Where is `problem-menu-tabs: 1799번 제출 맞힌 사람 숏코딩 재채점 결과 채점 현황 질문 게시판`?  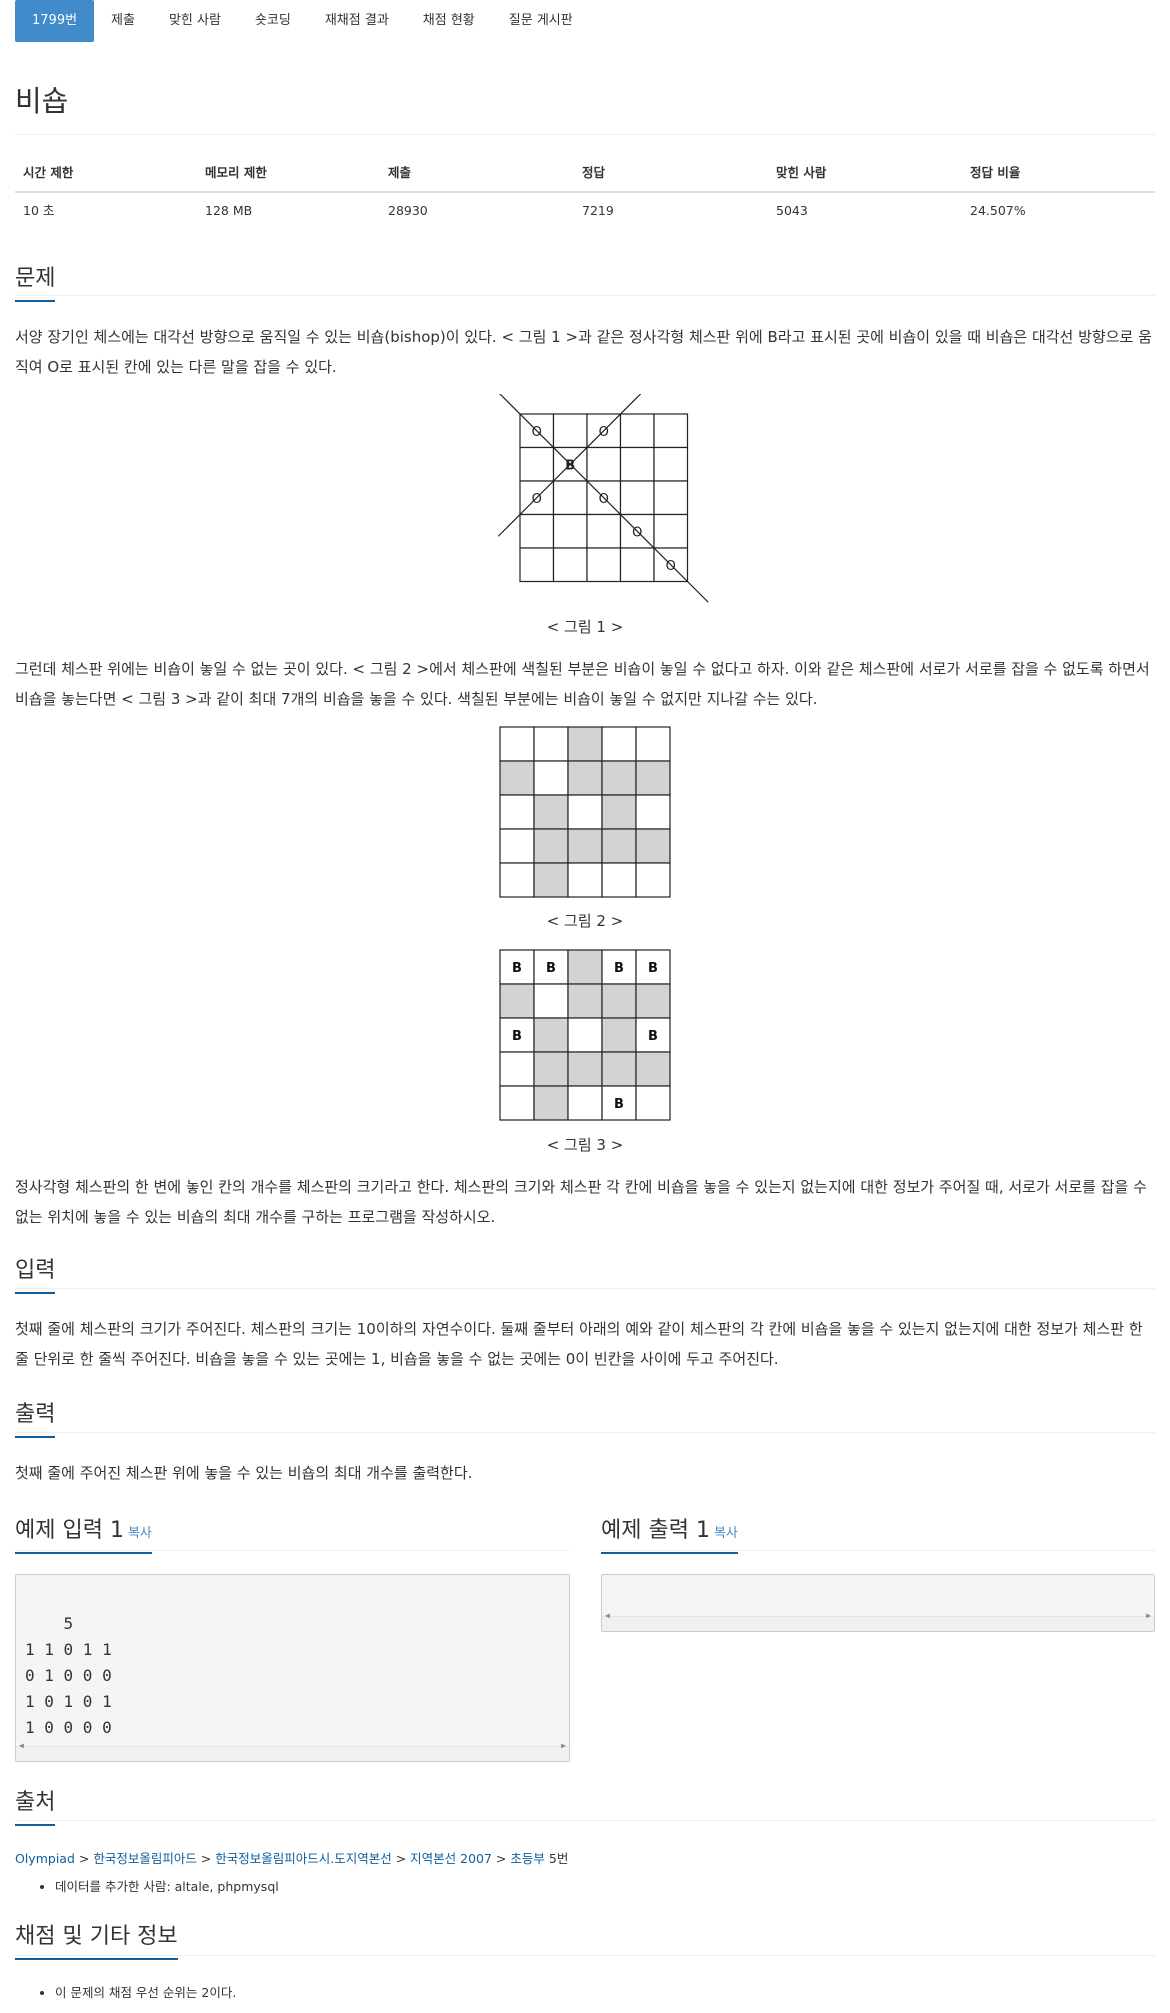 problem-menu-tabs: 1799번 제출 맞힌 사람 숏코딩 재채점 결과 채점 현황 질문 게시판 is located at coordinates (302, 21).